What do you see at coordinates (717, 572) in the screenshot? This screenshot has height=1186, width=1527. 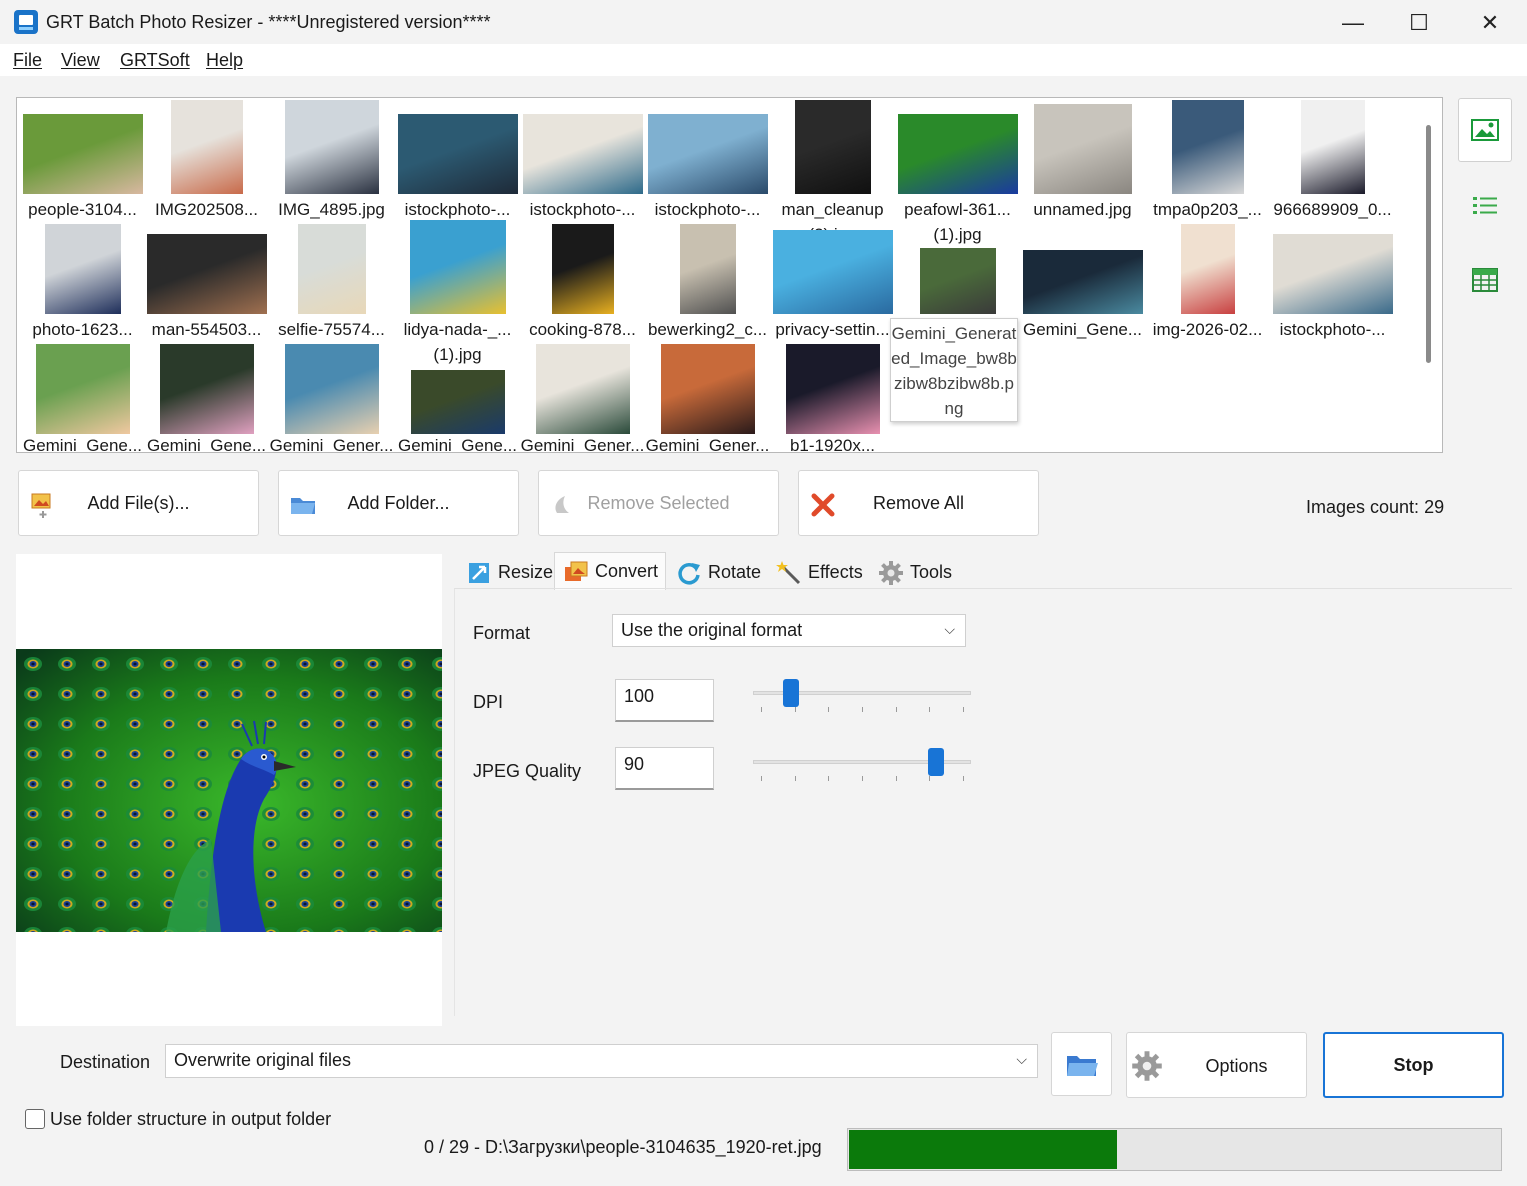 I see `tab-rotate: Rotate` at bounding box center [717, 572].